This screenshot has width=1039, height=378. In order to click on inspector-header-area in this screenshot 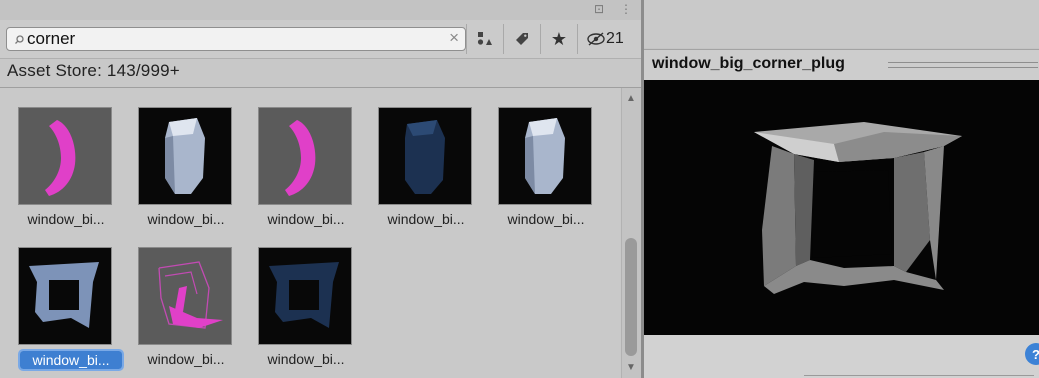, I will do `click(841, 24)`.